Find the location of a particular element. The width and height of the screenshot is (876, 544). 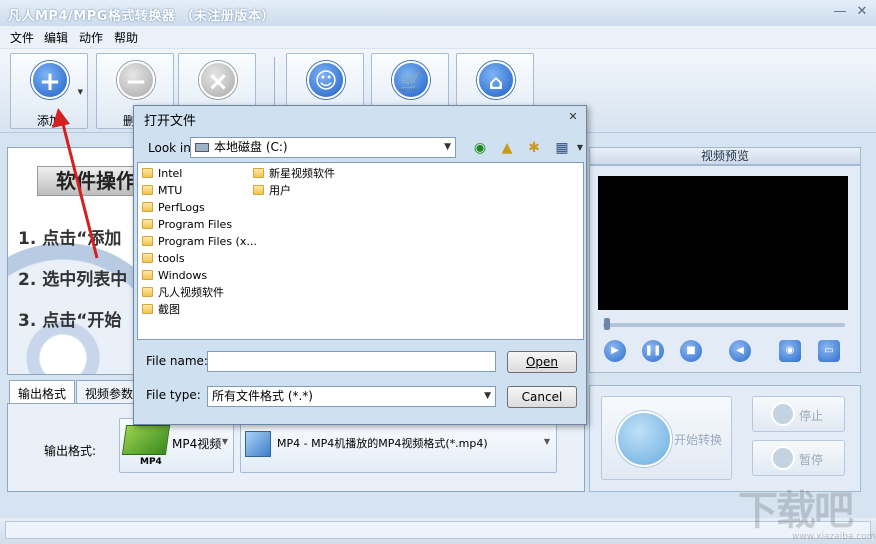

format-category-select: MP4 MP4视频 ▼ is located at coordinates (176, 445).